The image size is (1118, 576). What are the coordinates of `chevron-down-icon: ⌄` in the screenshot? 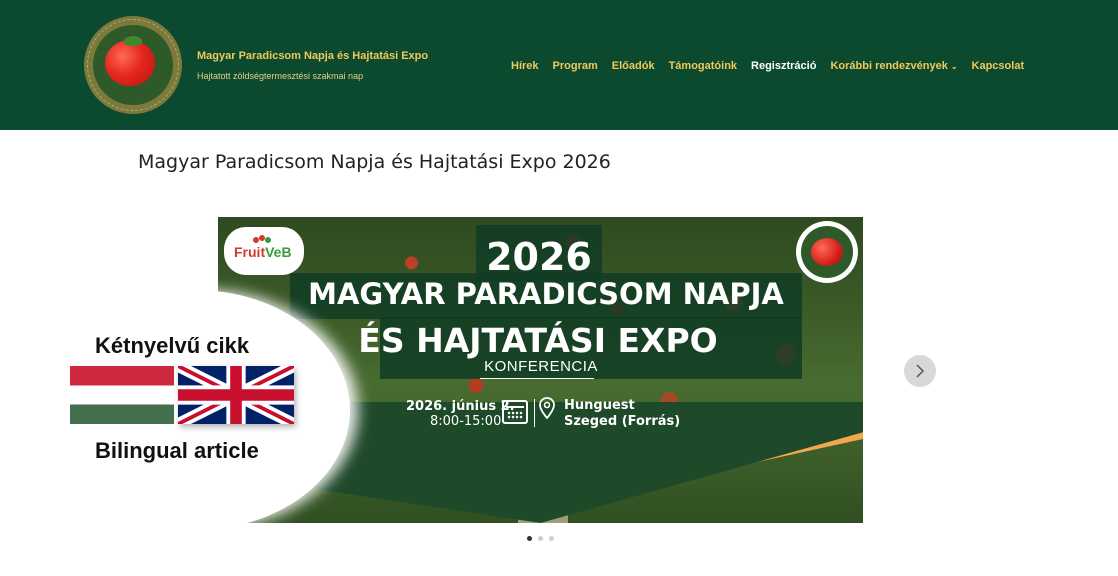 It's located at (954, 66).